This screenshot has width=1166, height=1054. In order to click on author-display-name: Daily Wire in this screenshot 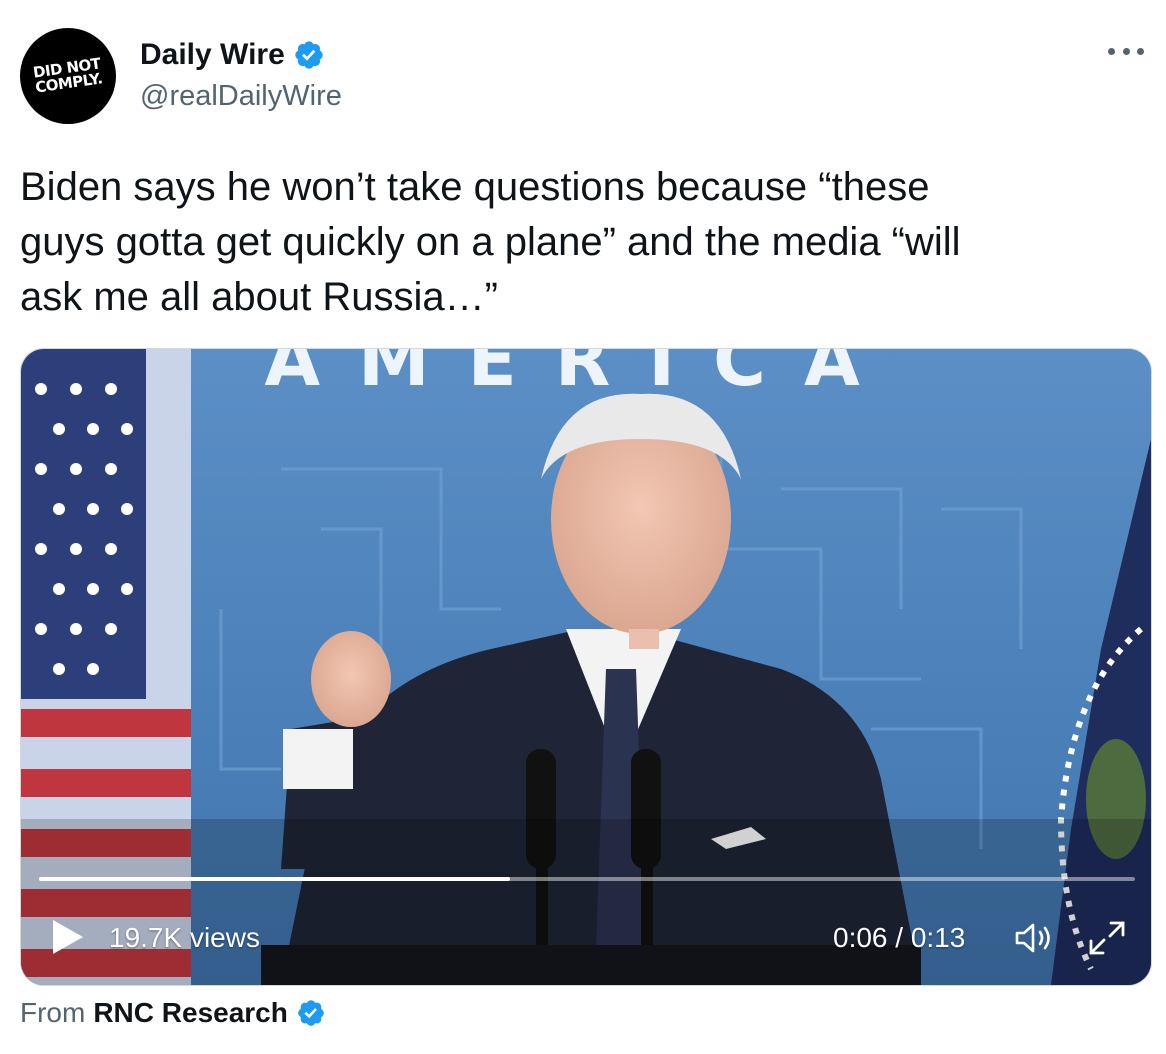, I will do `click(212, 55)`.